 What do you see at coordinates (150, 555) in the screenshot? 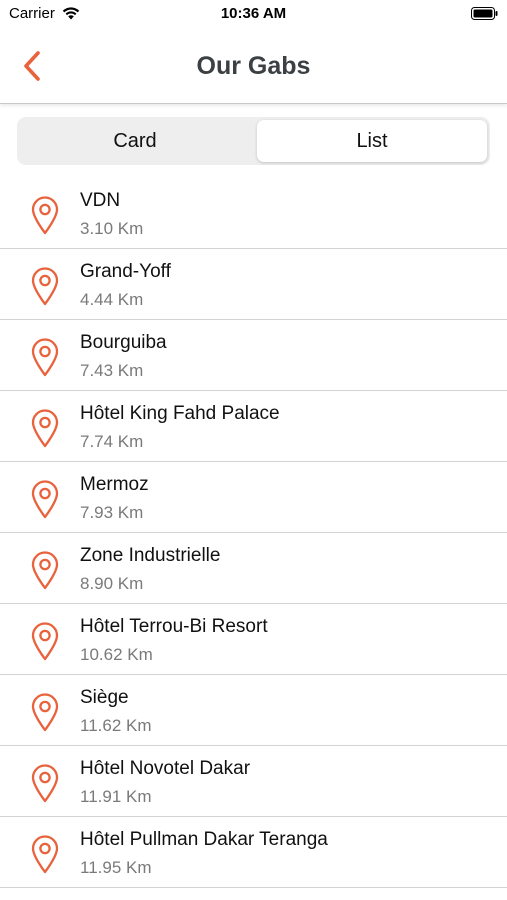
I see `location-name: Zone Industrielle` at bounding box center [150, 555].